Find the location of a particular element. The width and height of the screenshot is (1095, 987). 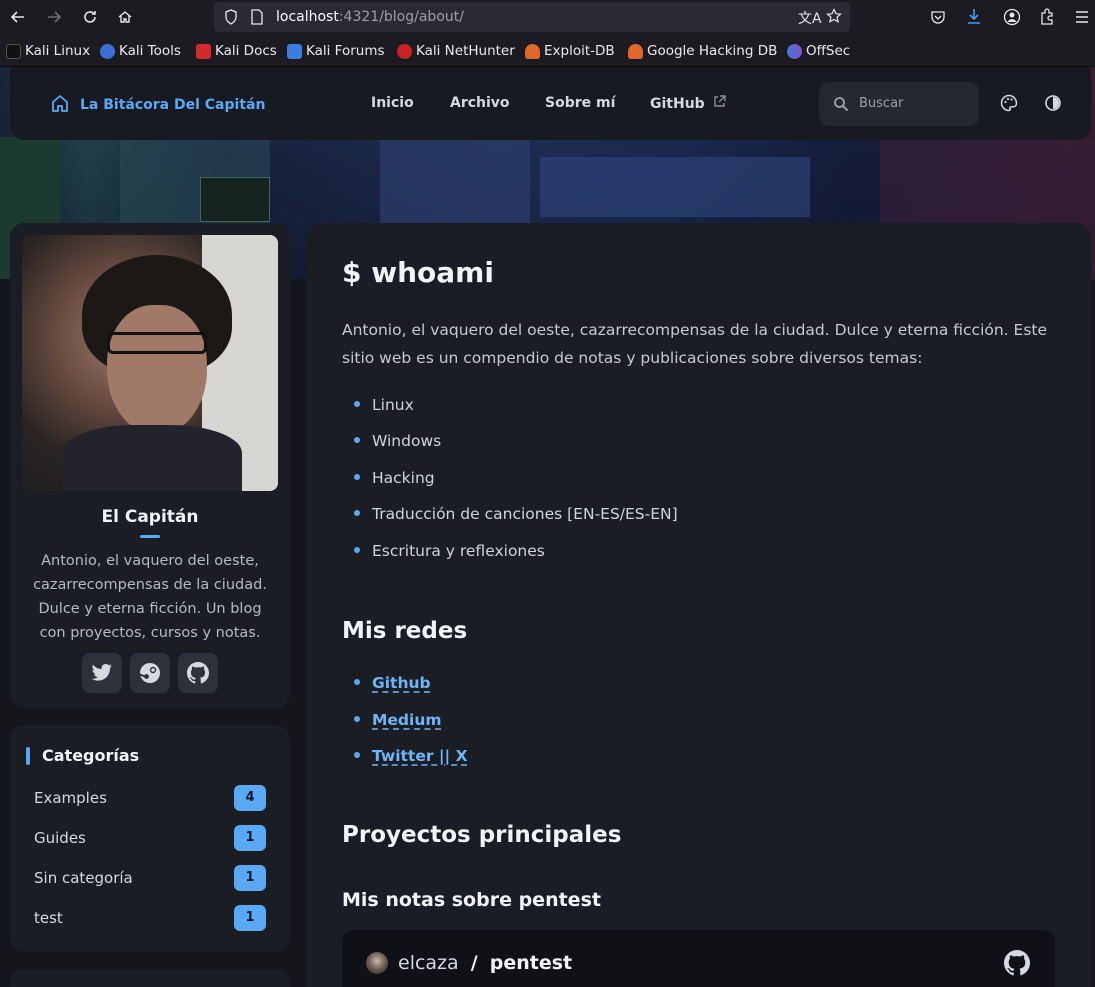

bookmark-label: Kali Docs is located at coordinates (246, 51).